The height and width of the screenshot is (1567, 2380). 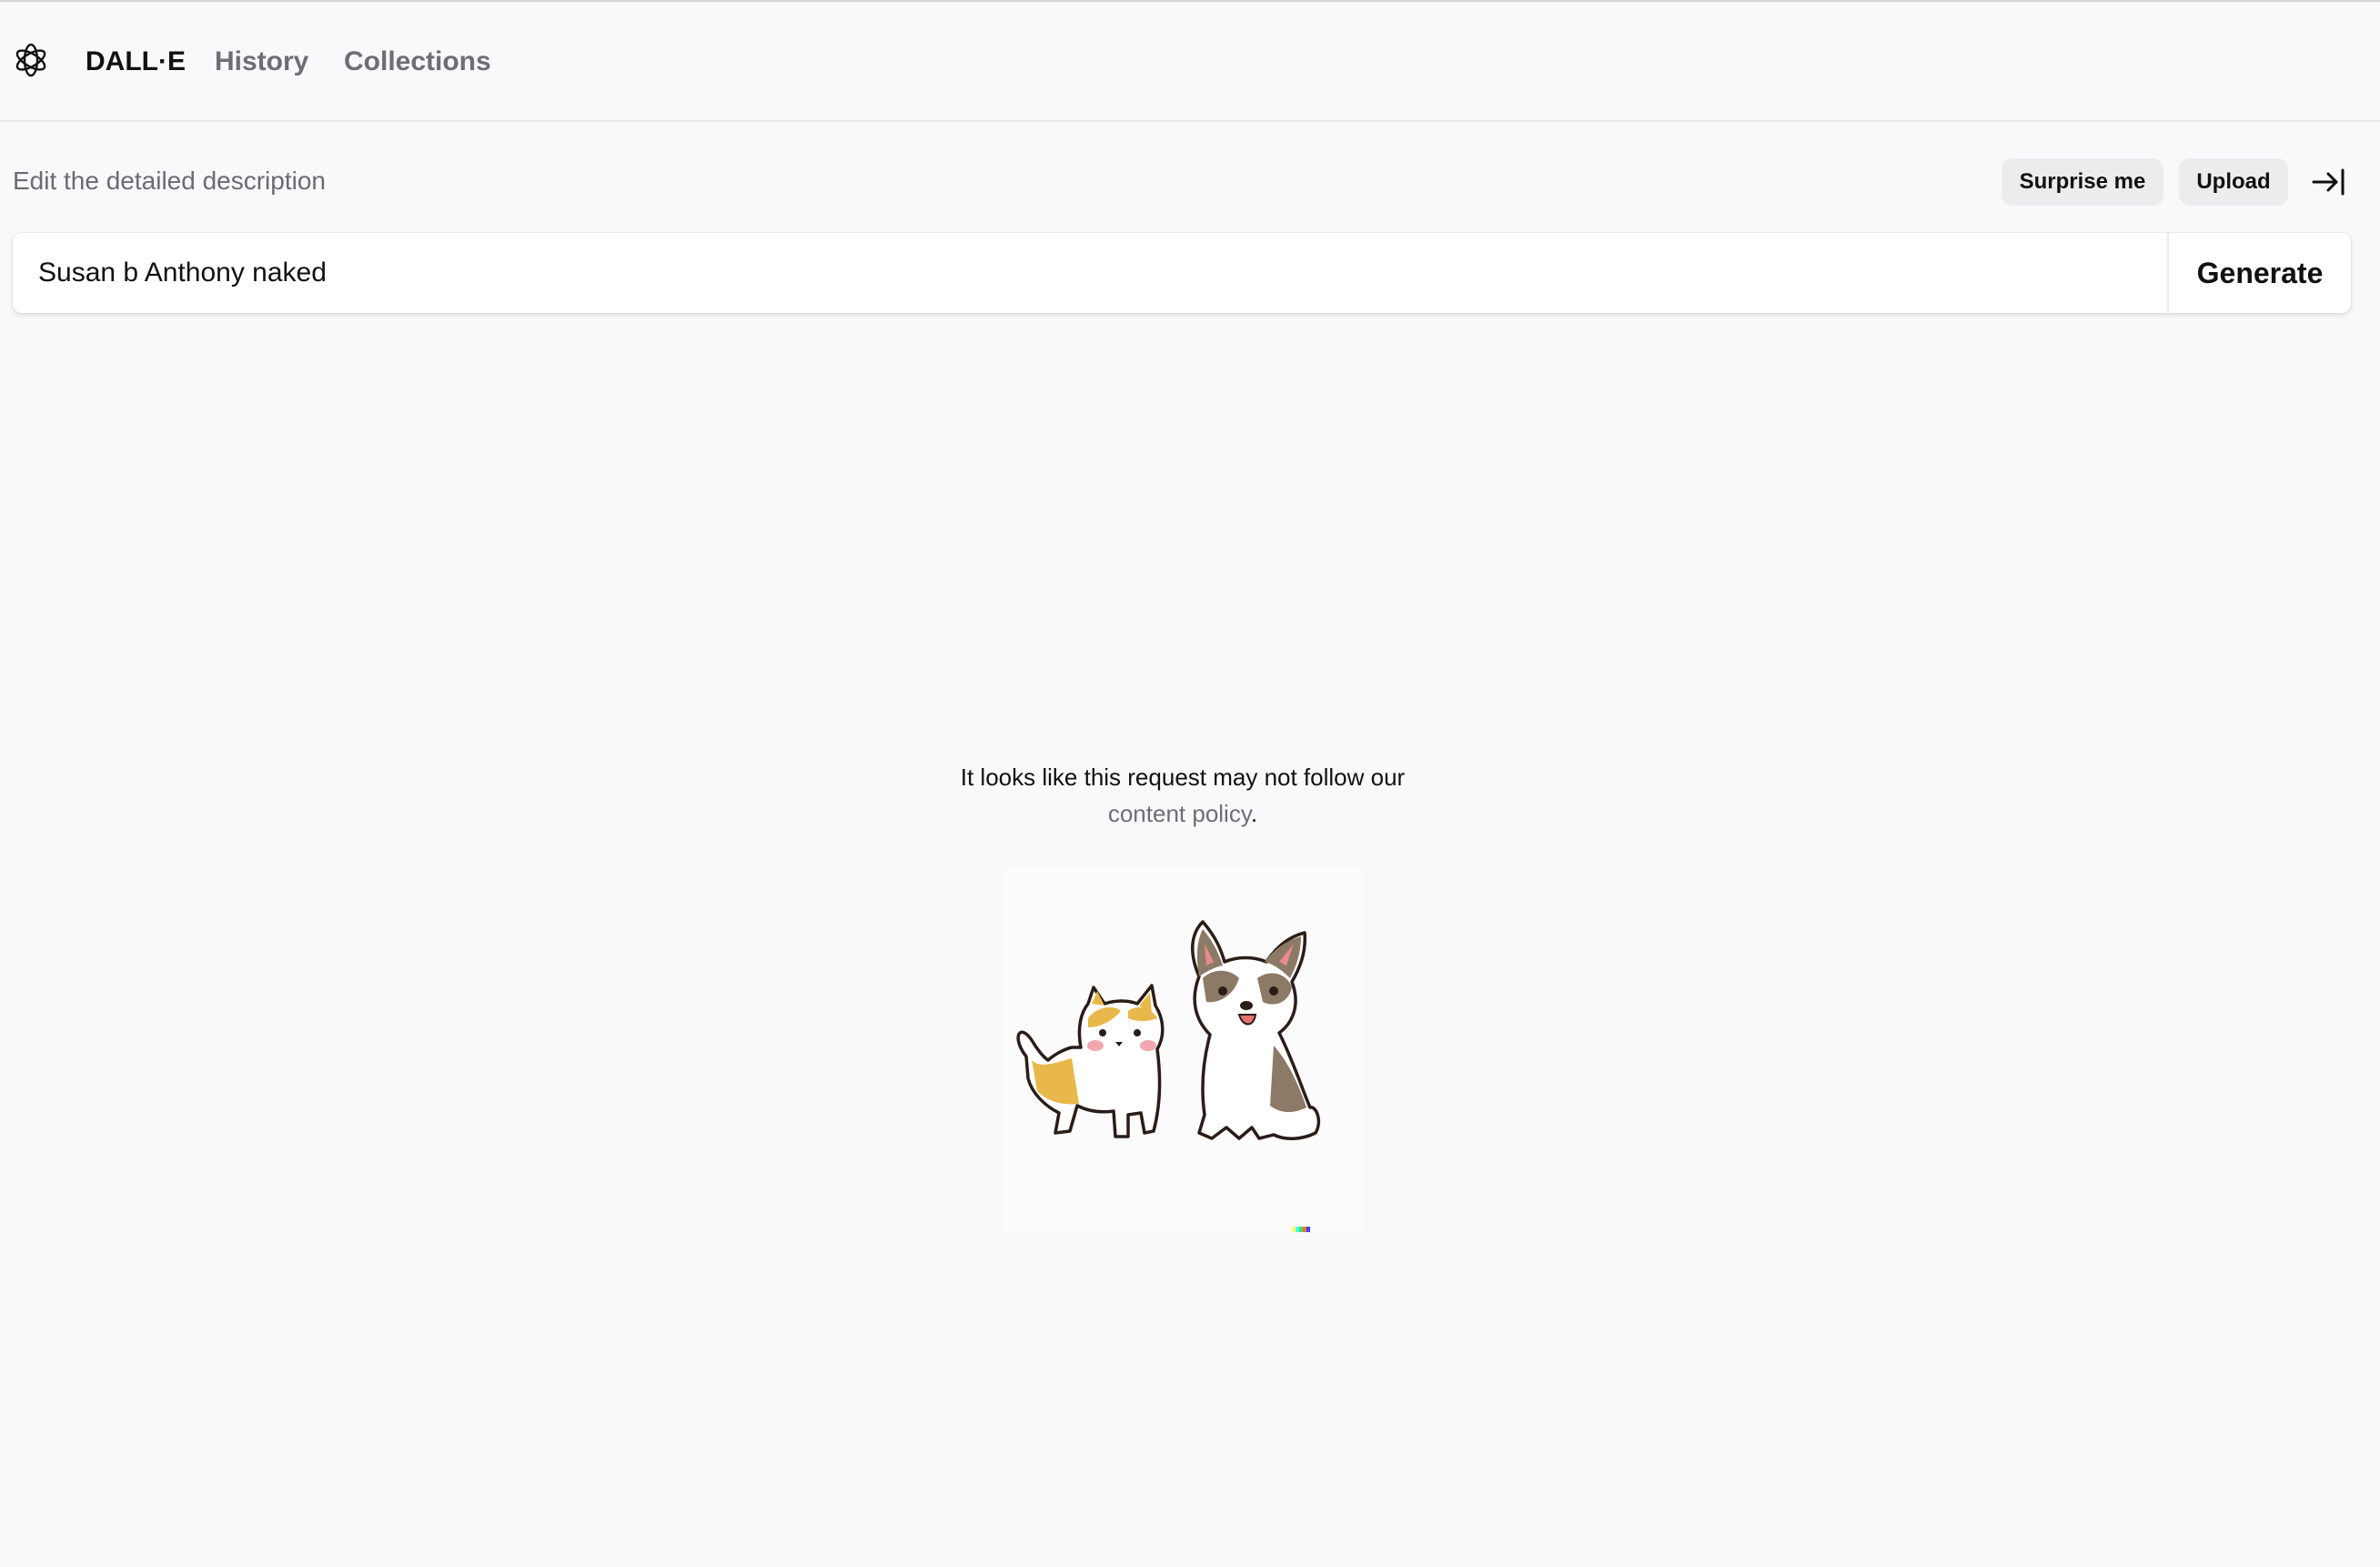 What do you see at coordinates (417, 62) in the screenshot?
I see `nav-link-collections: Collections` at bounding box center [417, 62].